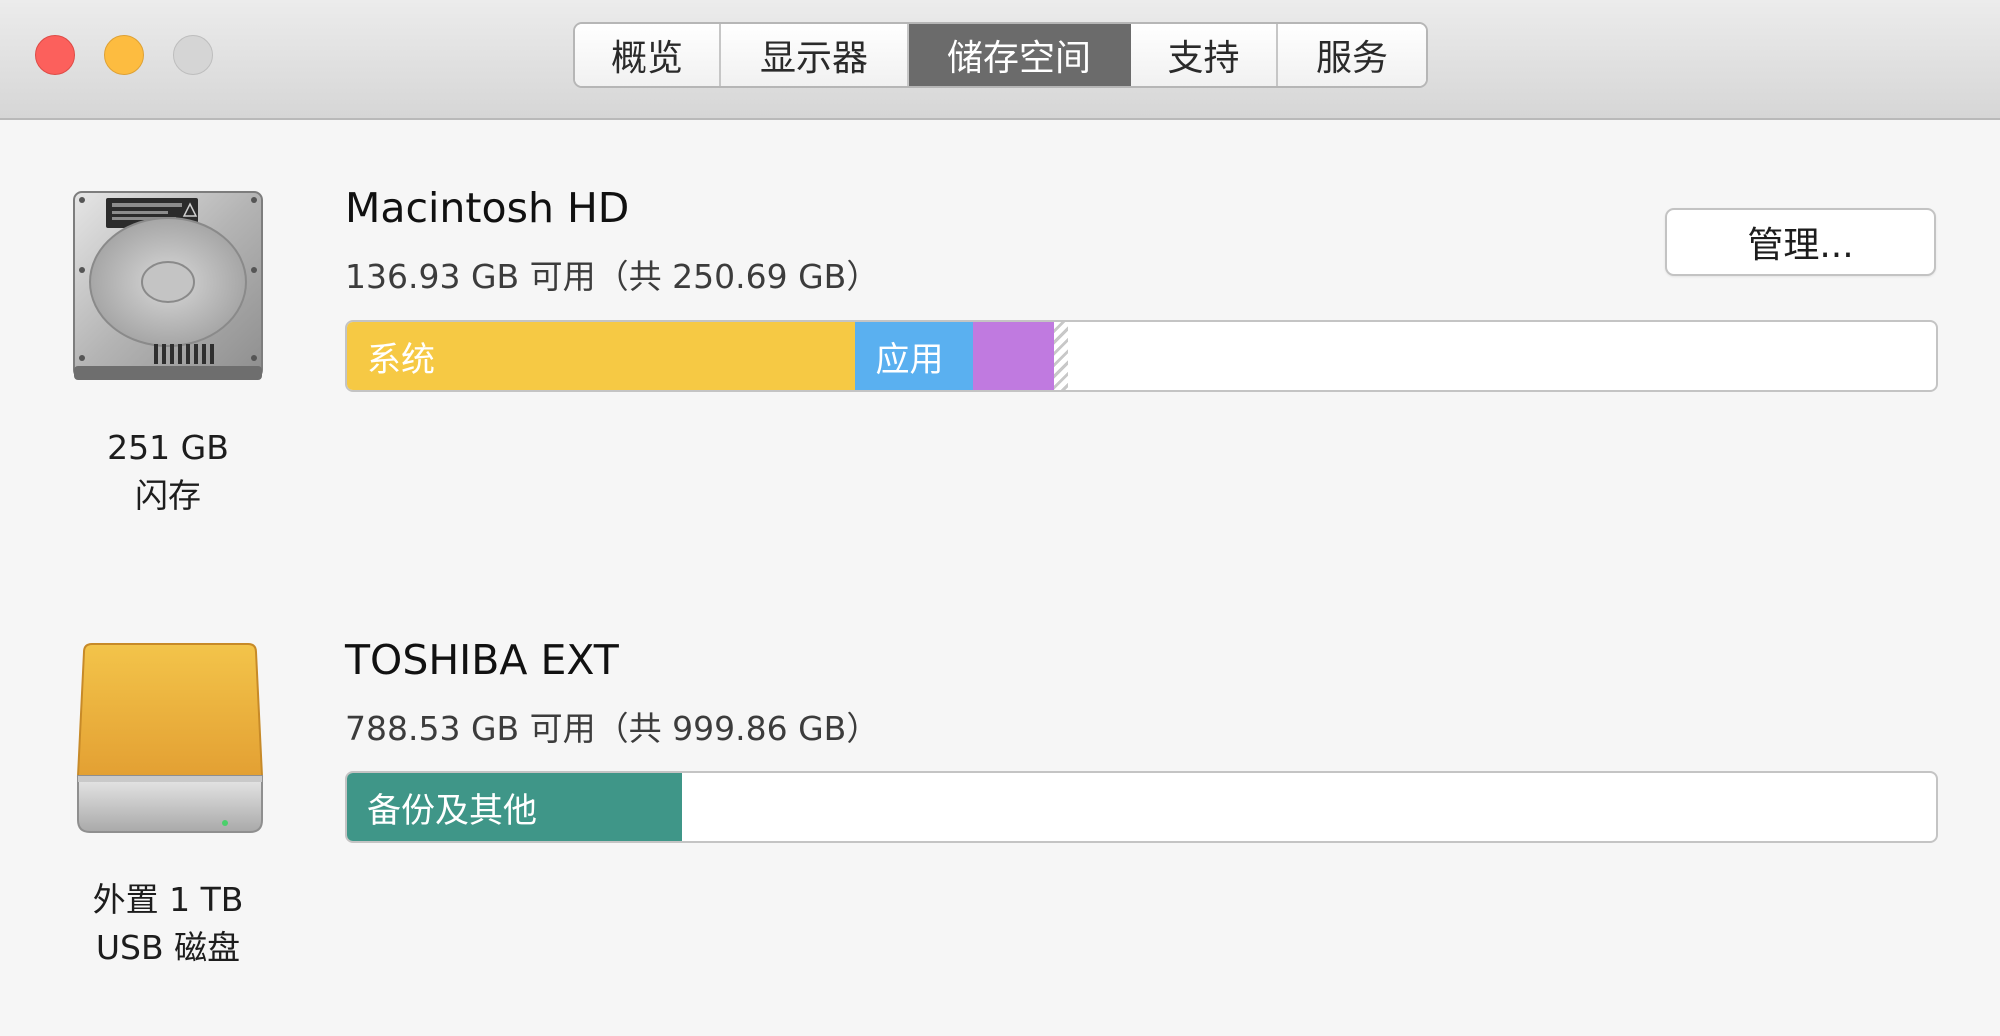 The width and height of the screenshot is (2000, 1036). Describe the element at coordinates (168, 899) in the screenshot. I see `drive-capacity-size: 外置 1 TB` at that location.